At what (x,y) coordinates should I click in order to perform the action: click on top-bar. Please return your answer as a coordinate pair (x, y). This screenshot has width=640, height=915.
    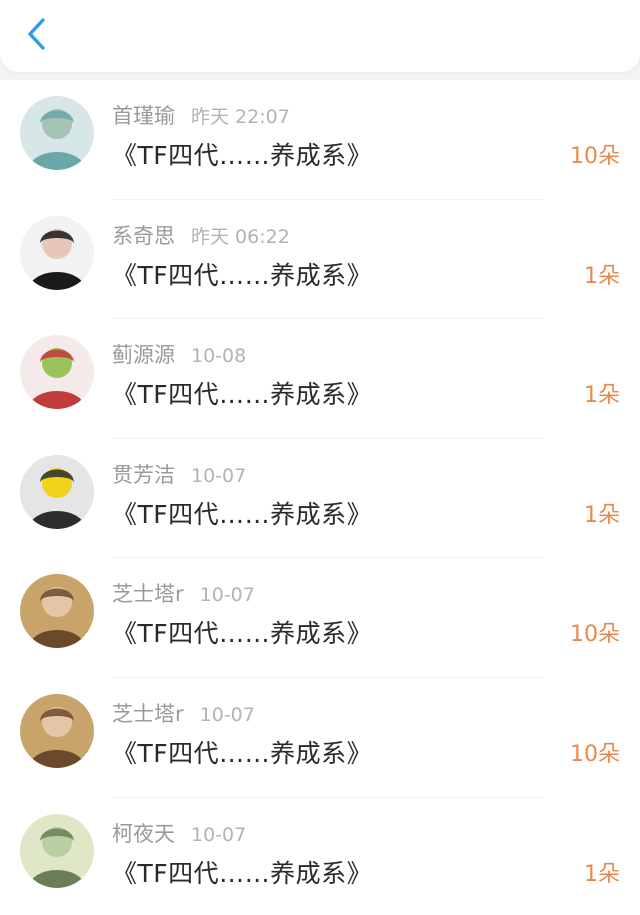
    Looking at the image, I should click on (320, 36).